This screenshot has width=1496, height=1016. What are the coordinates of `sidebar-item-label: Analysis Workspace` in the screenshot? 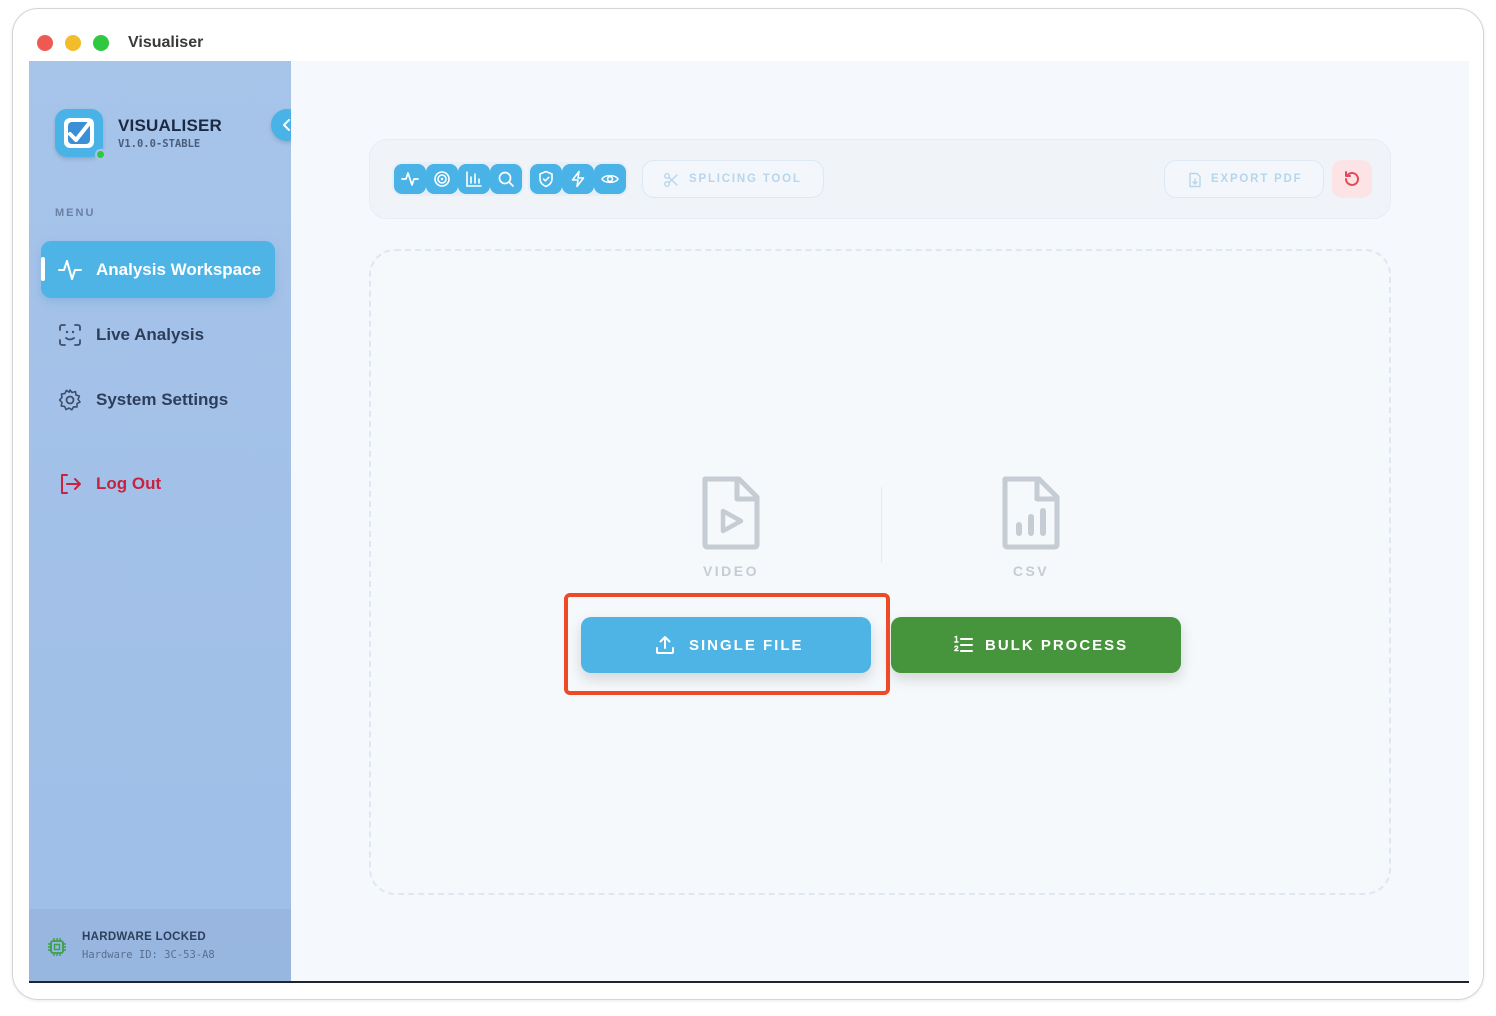 It's located at (179, 269).